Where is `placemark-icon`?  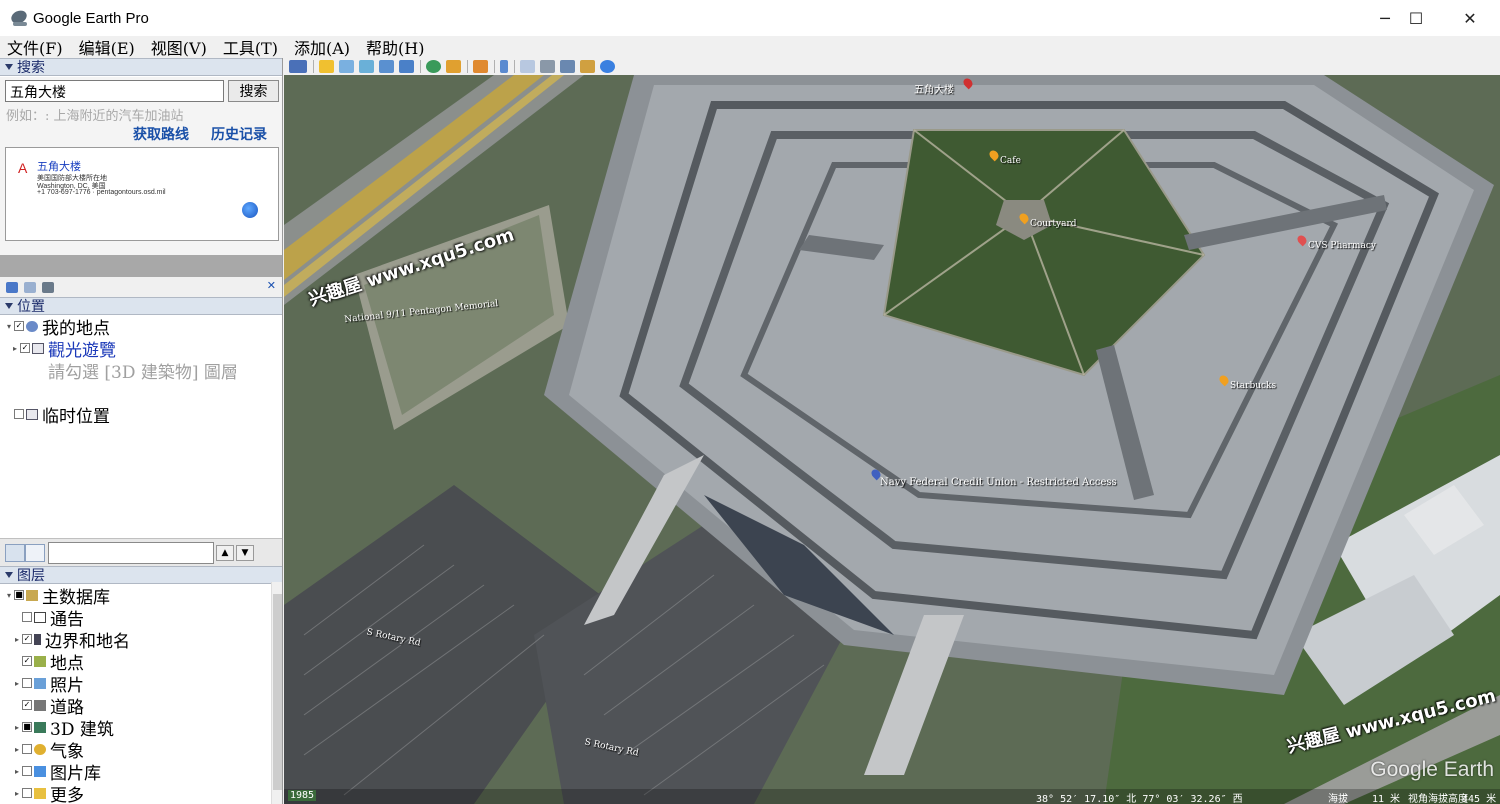
placemark-icon is located at coordinates (326, 66).